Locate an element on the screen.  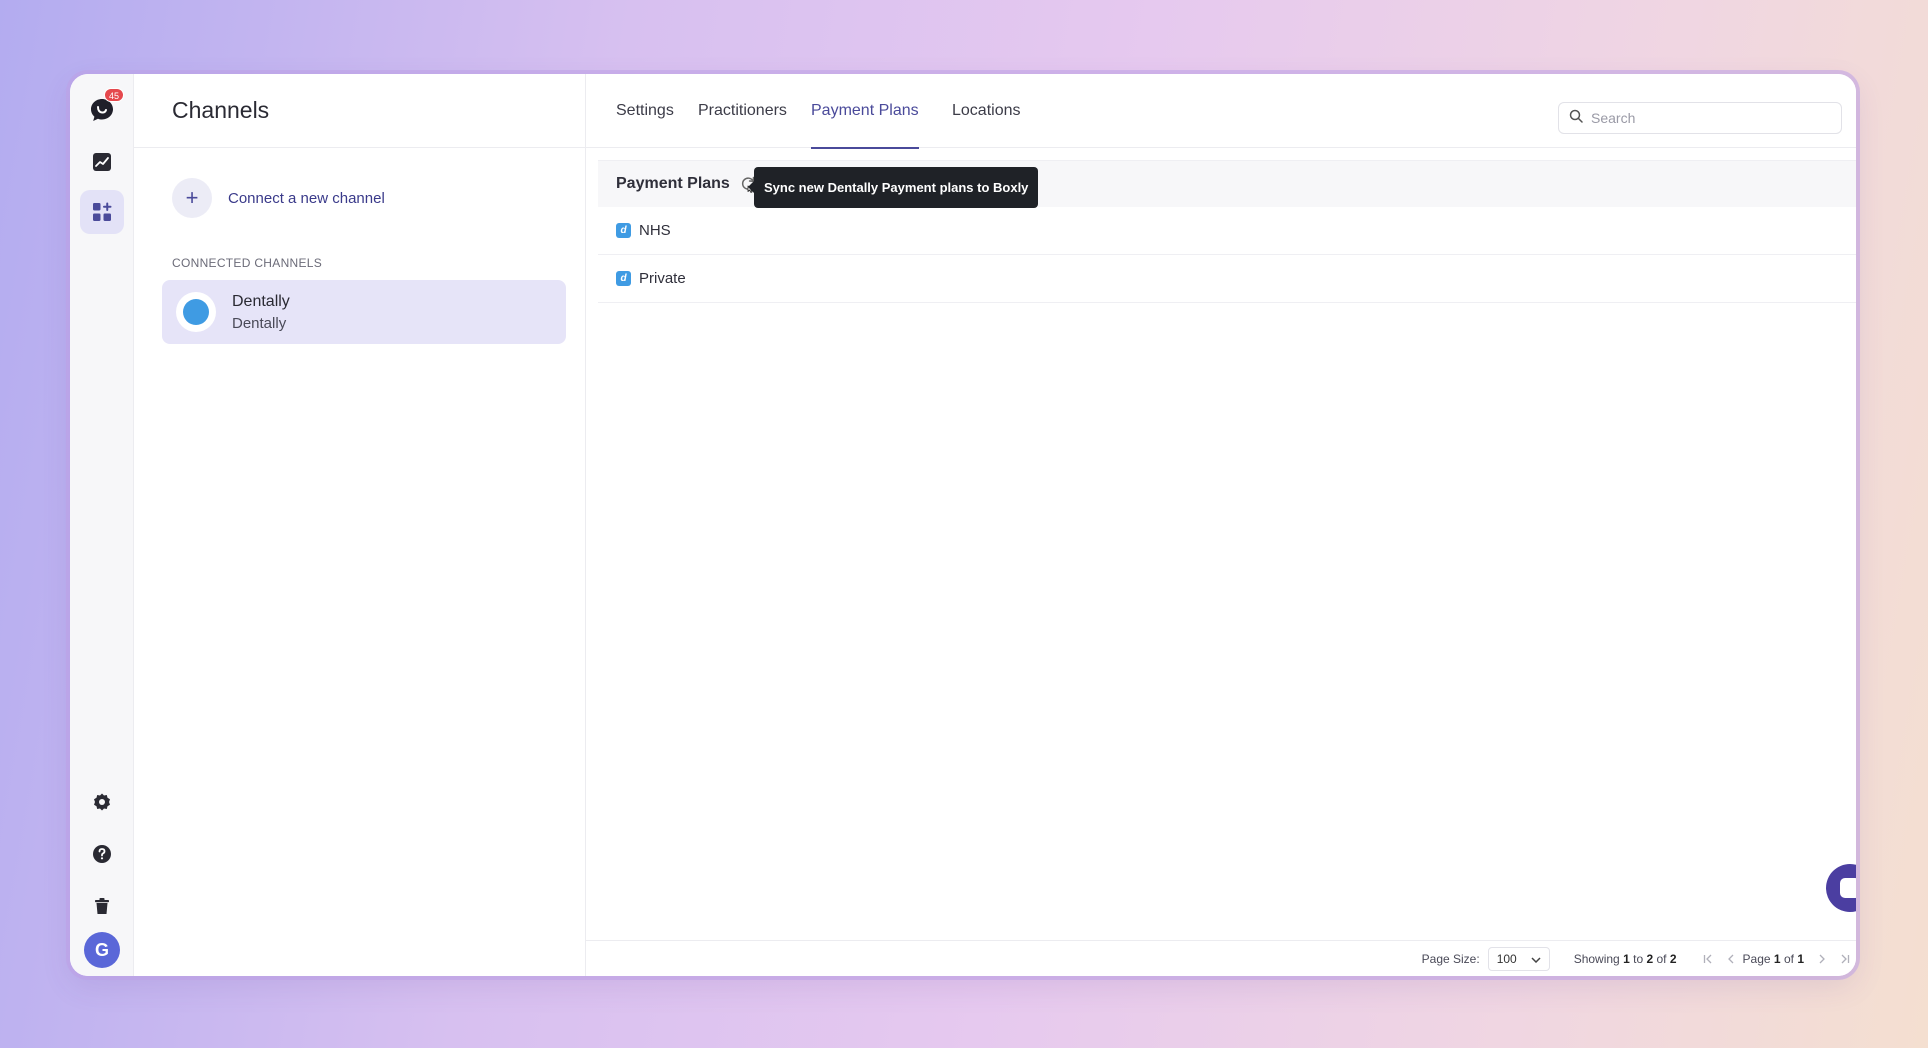
tab-locations: Locations is located at coordinates (986, 111).